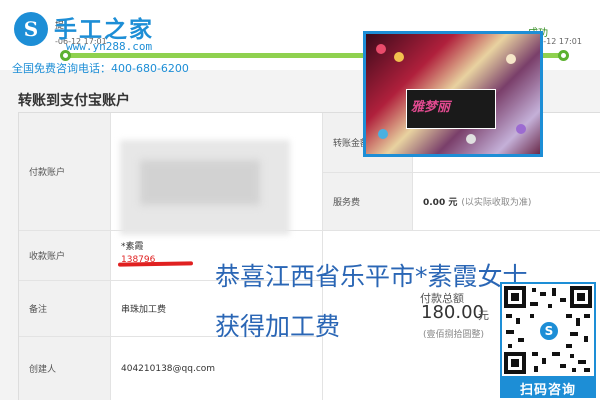  What do you see at coordinates (74, 101) in the screenshot?
I see `page-title: 转账到支付宝账户` at bounding box center [74, 101].